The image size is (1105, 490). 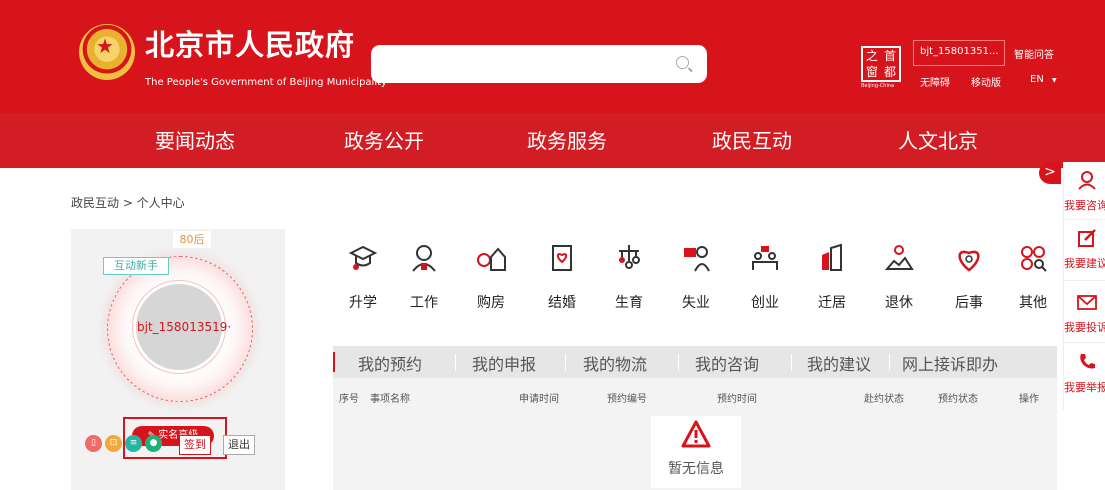 I want to click on category-startup: 创业, so click(x=765, y=277).